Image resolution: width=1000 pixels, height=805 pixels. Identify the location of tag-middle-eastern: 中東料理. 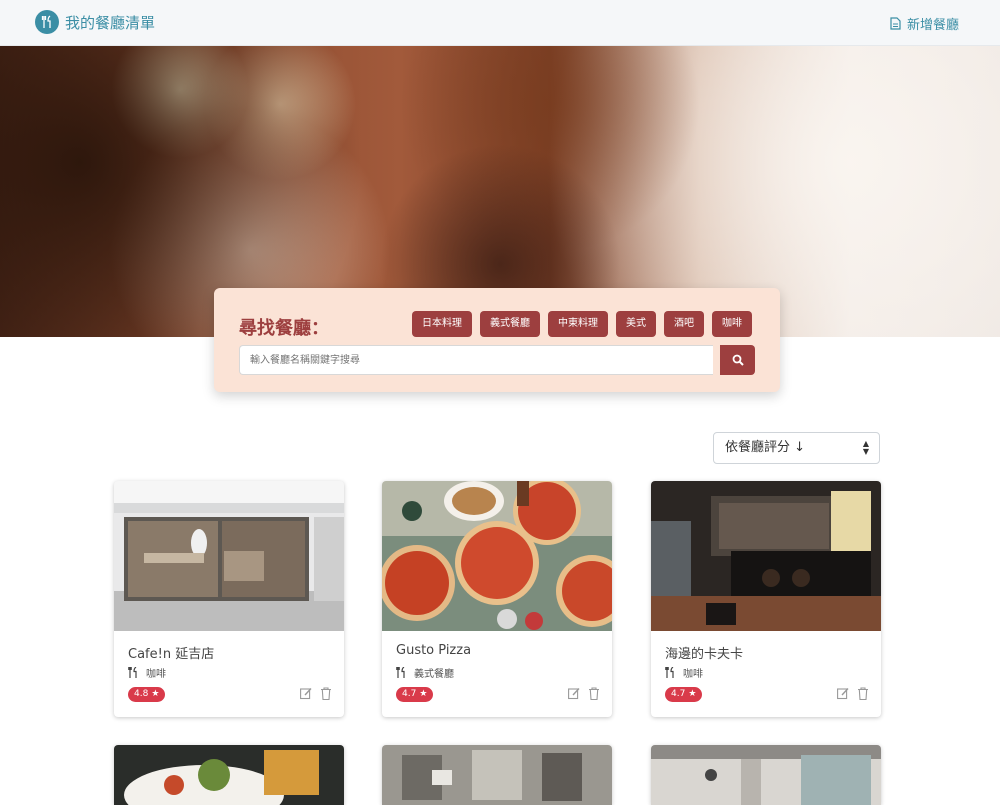
(578, 324).